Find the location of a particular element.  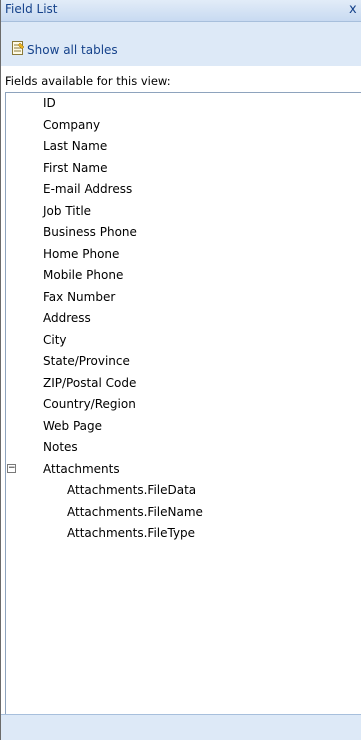

field-item: Web Page is located at coordinates (72, 426).